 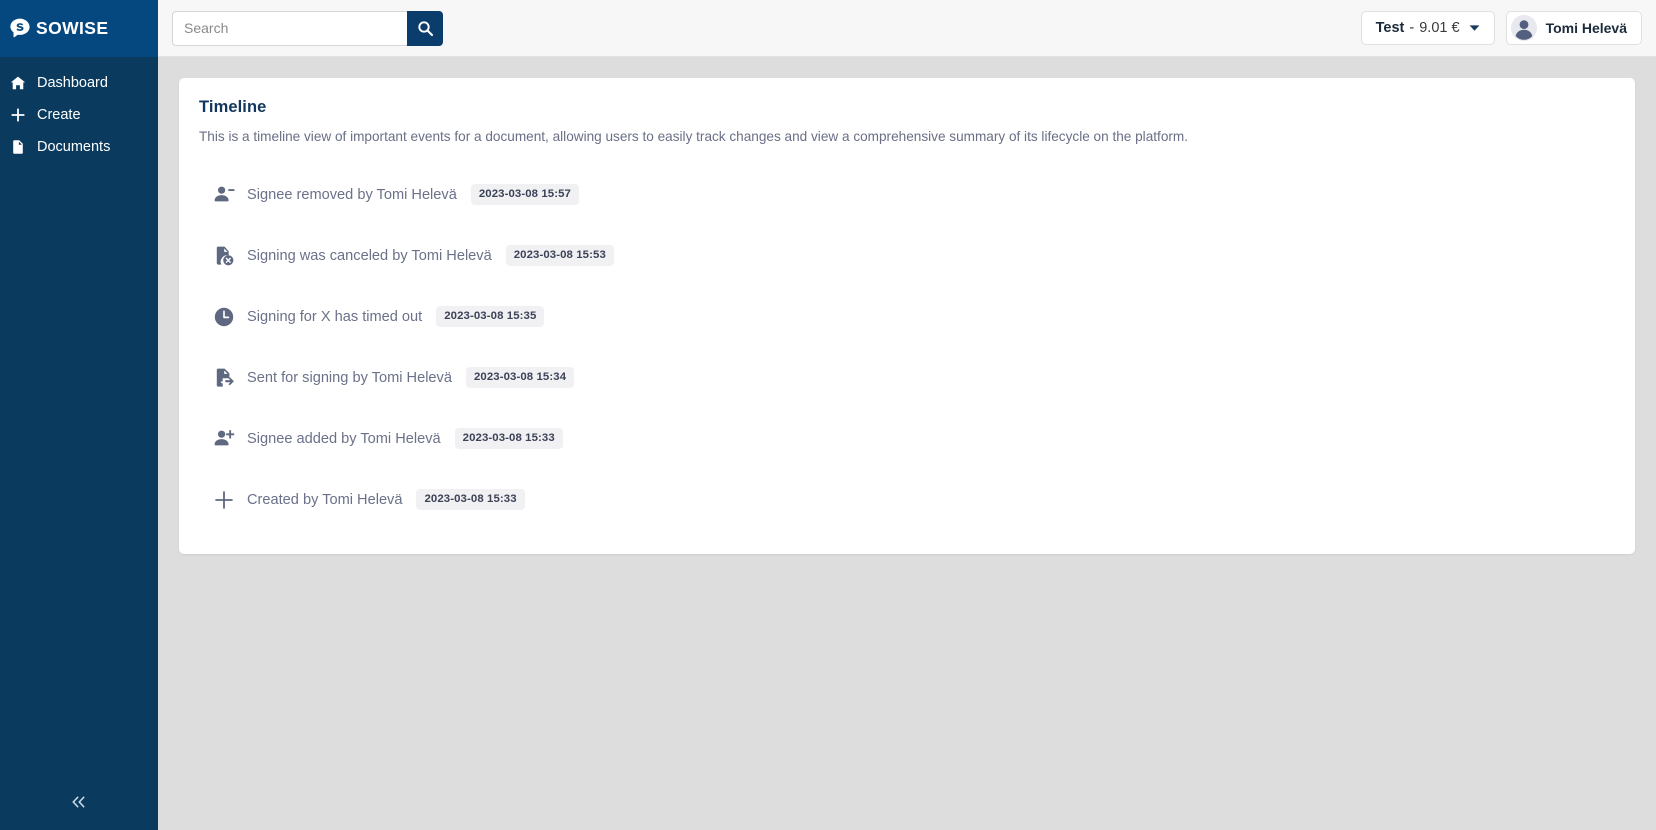 I want to click on org-balance: 9.01 €, so click(x=1439, y=28).